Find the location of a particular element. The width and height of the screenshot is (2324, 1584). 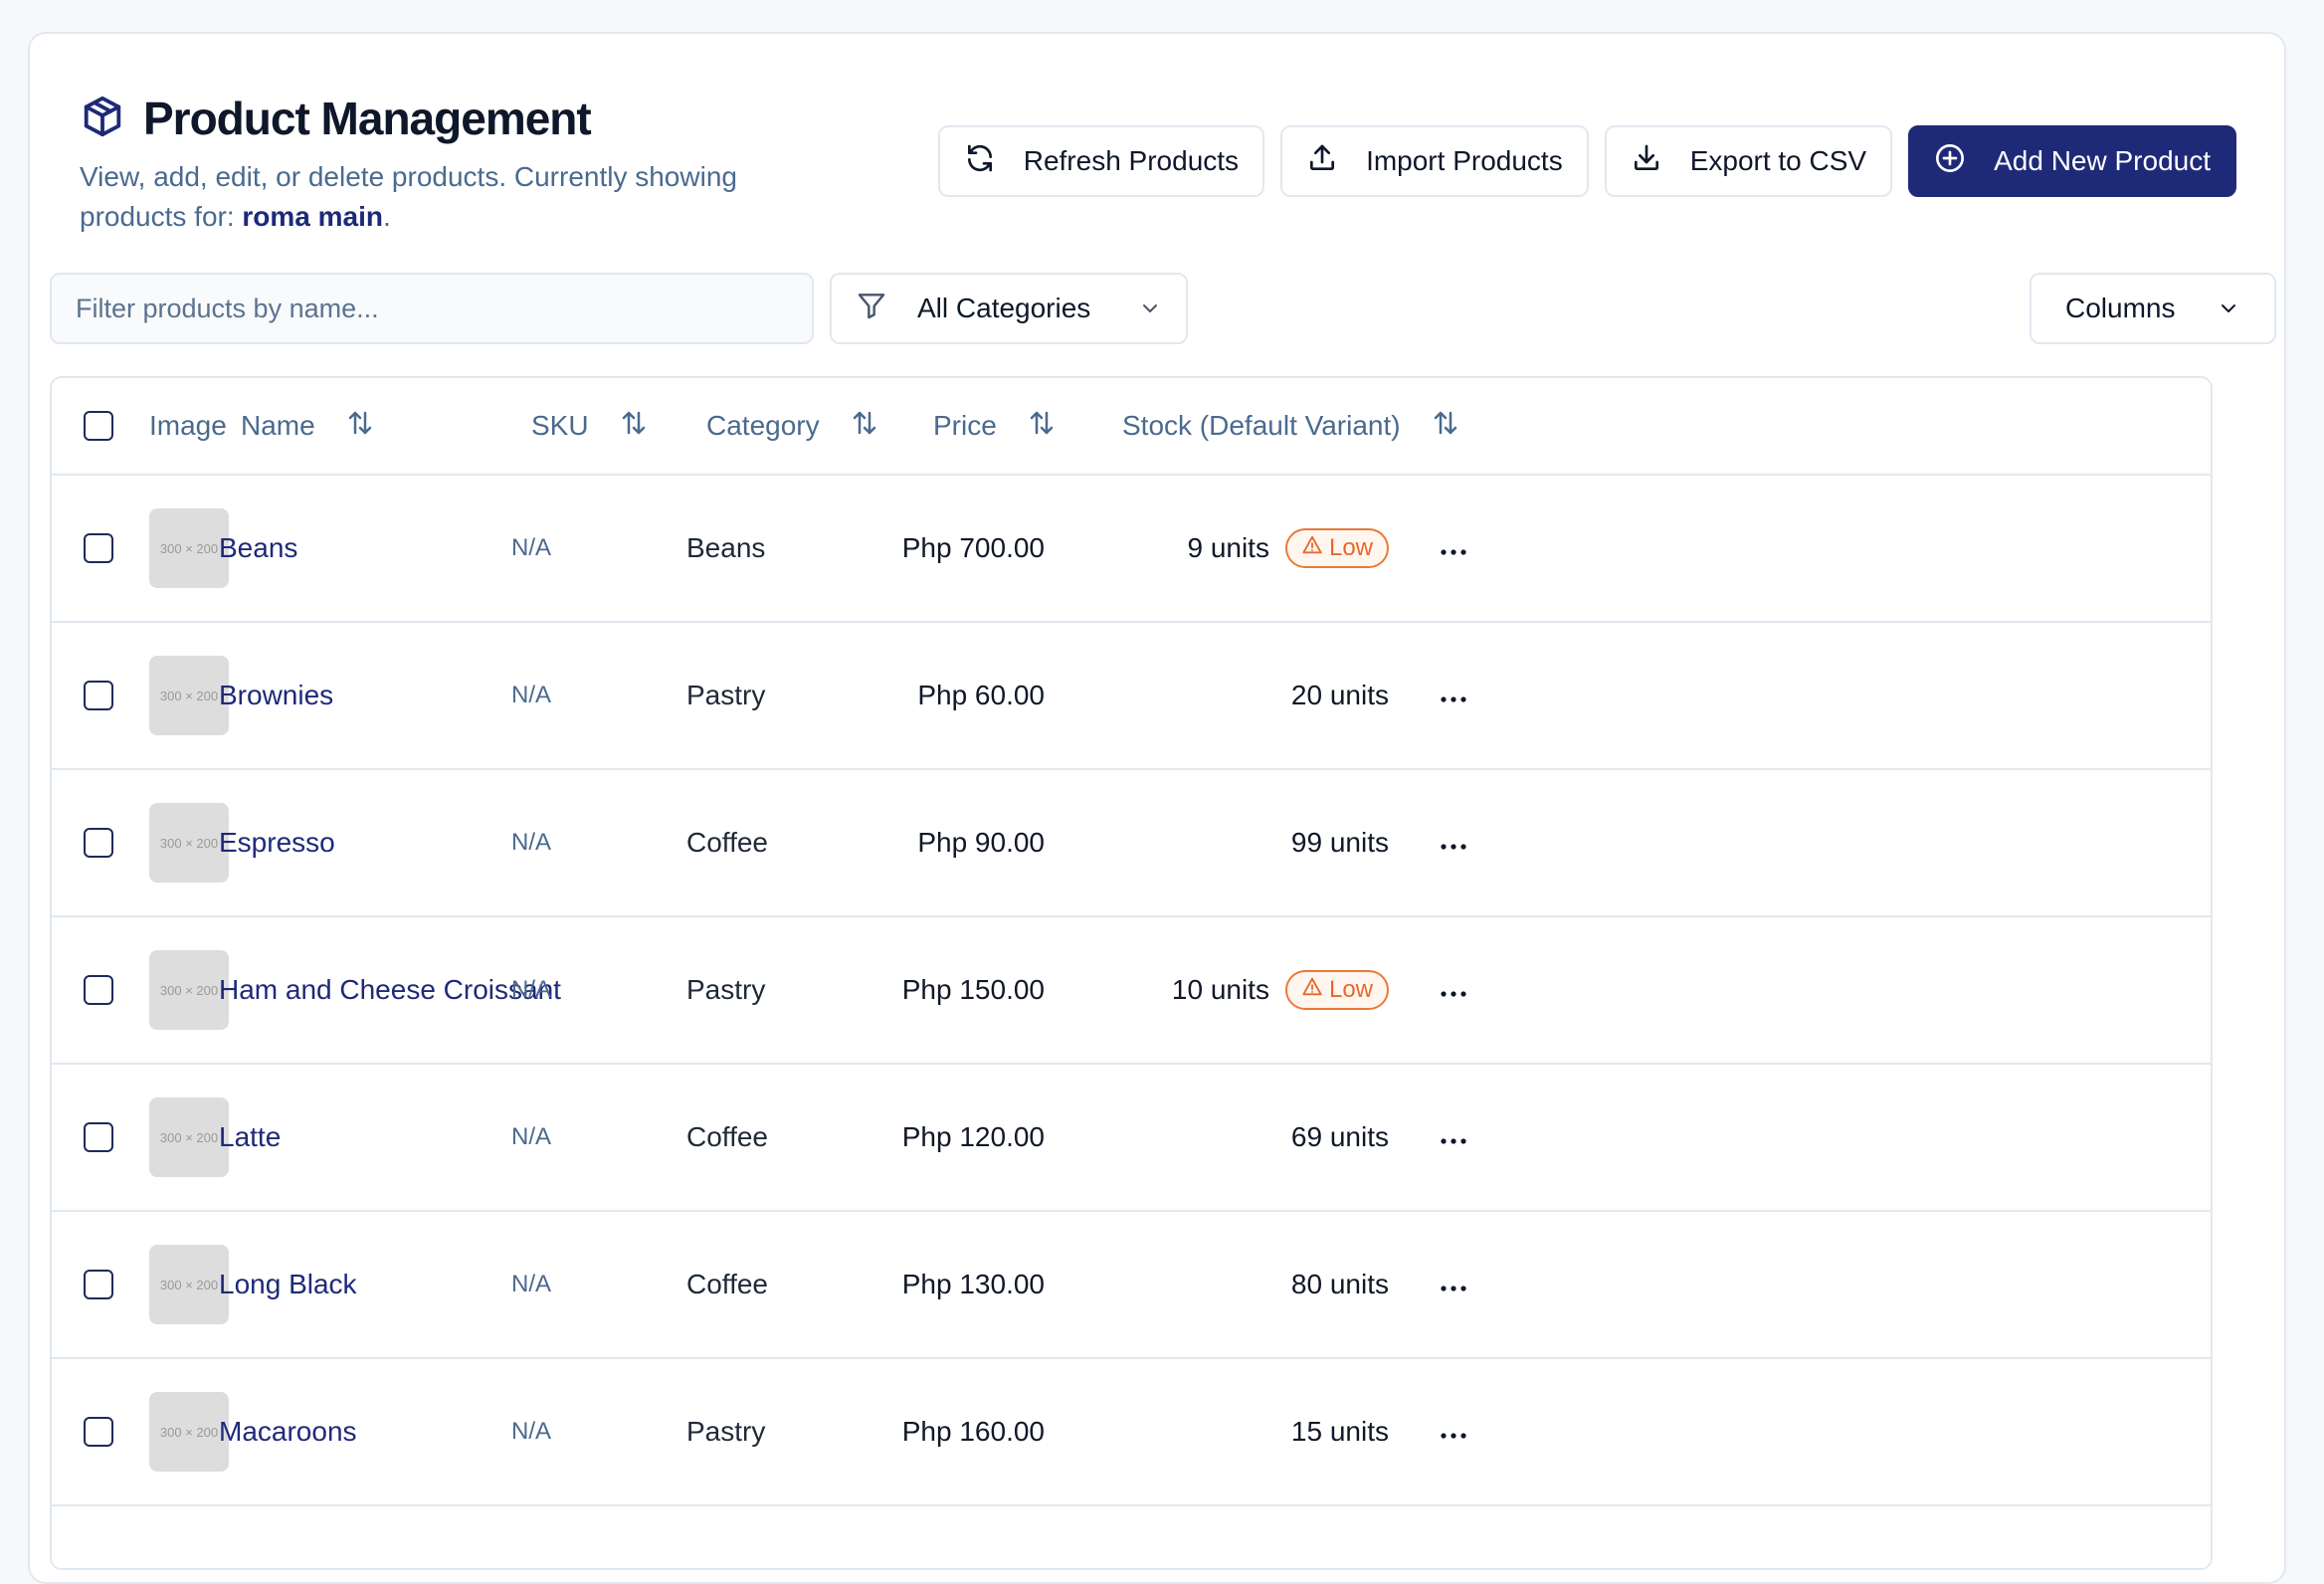

low-stock-badge: Low is located at coordinates (1337, 990).